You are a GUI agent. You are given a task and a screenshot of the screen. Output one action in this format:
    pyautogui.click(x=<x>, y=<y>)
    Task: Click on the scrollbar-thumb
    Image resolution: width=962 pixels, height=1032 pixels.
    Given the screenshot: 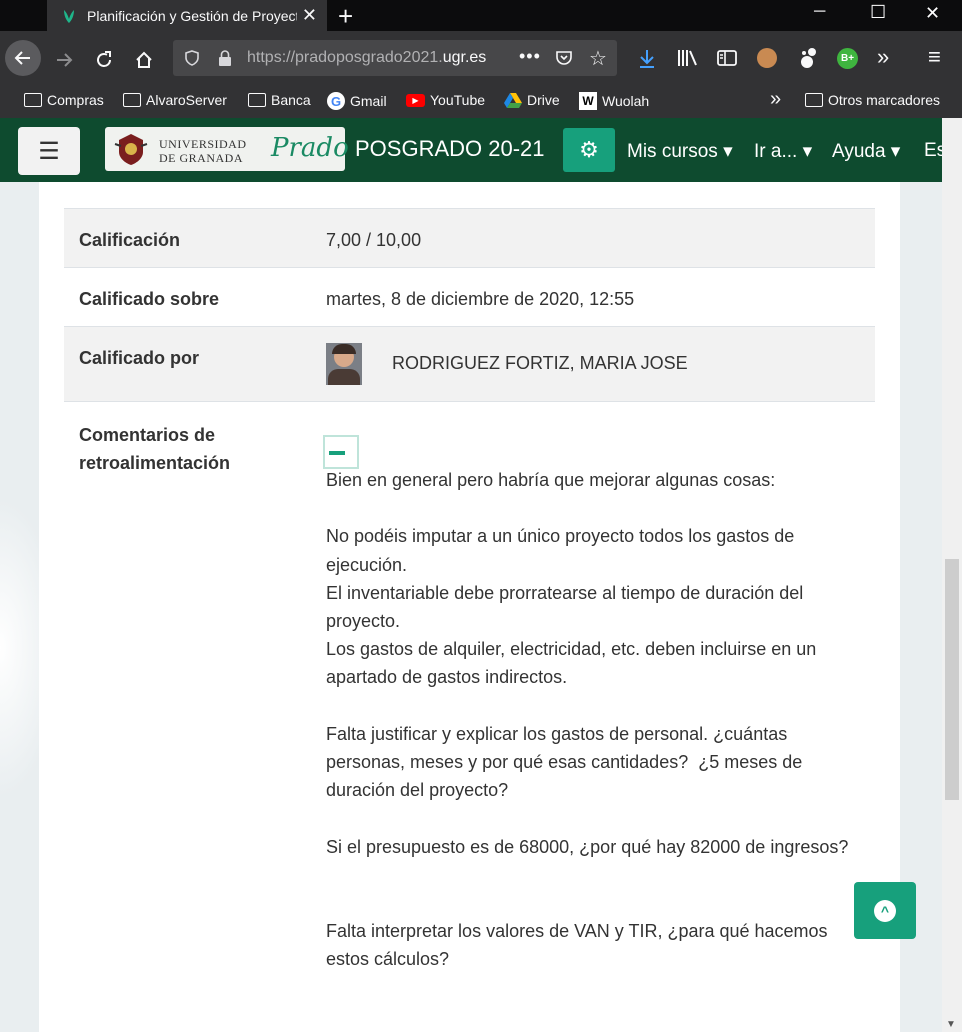 What is the action you would take?
    pyautogui.click(x=952, y=679)
    